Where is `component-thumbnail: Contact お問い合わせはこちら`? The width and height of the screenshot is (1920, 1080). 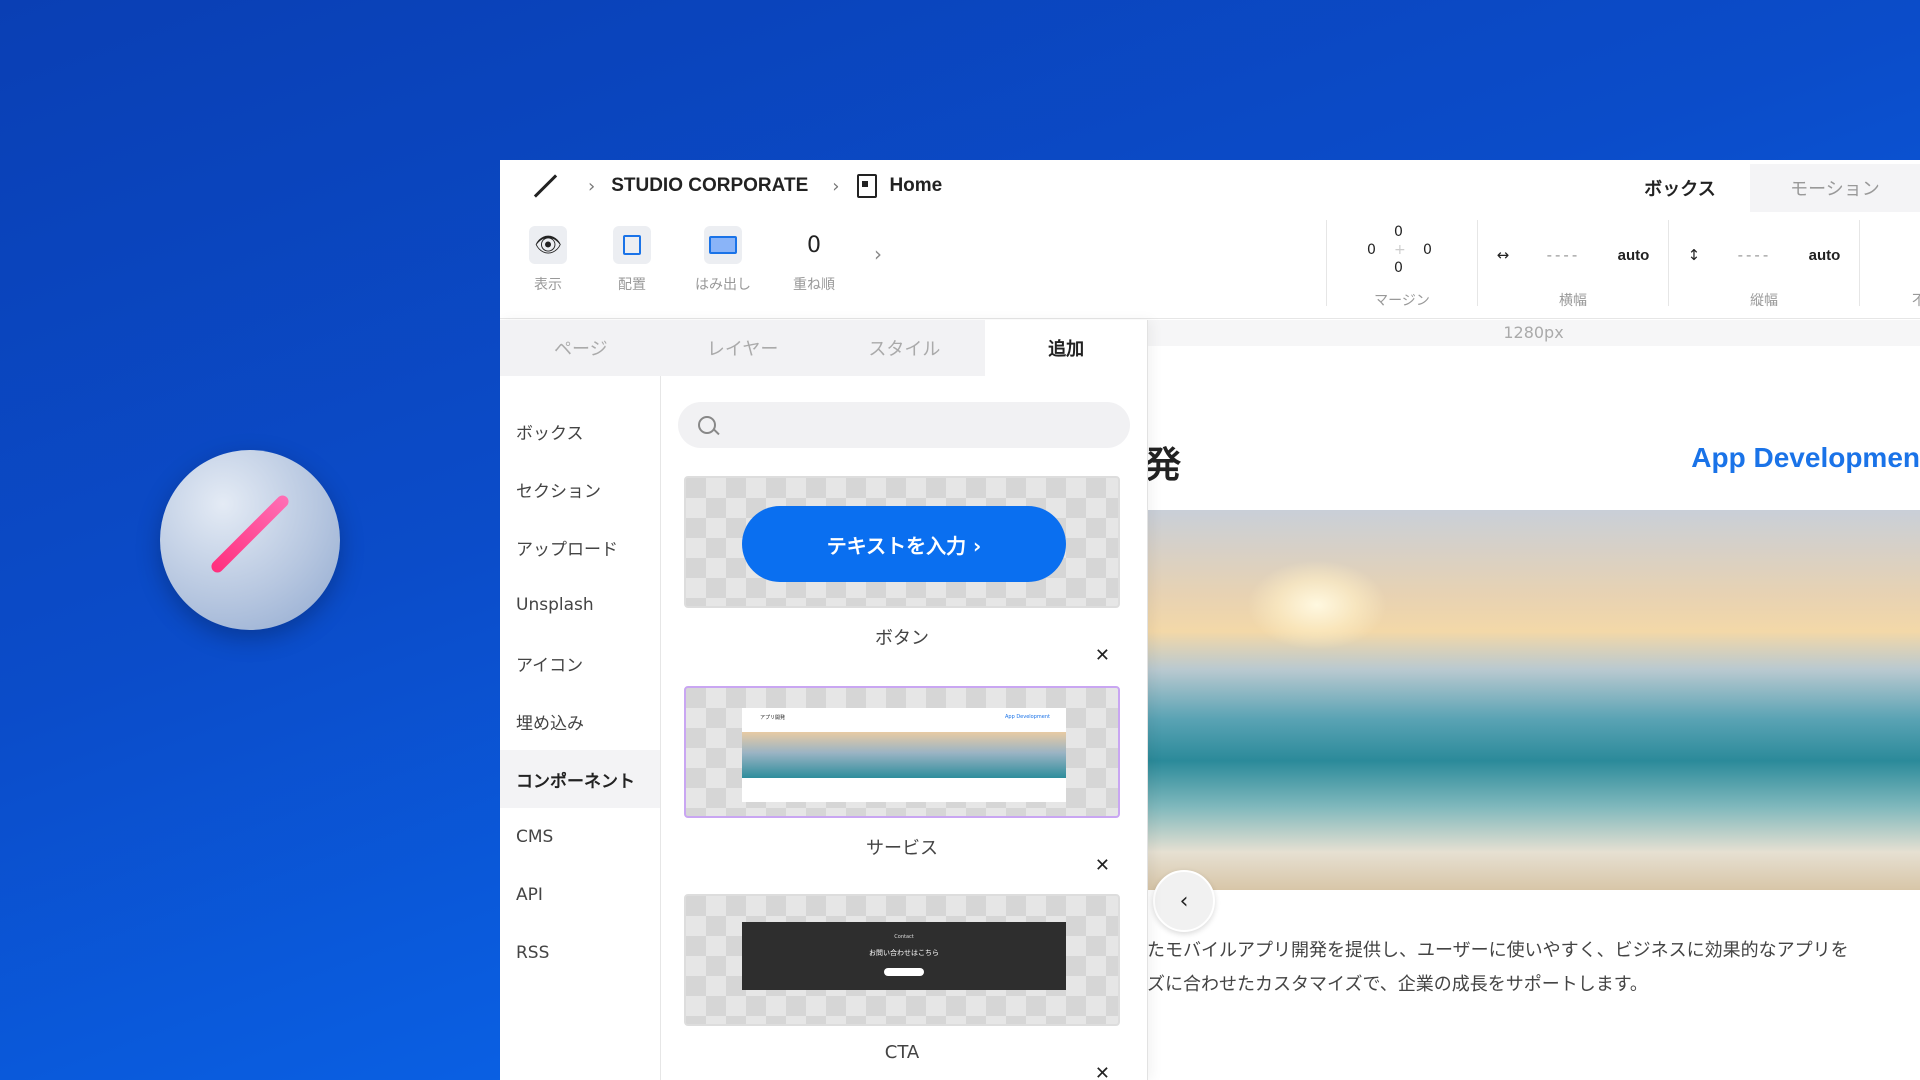
component-thumbnail: Contact お問い合わせはこちら is located at coordinates (902, 960).